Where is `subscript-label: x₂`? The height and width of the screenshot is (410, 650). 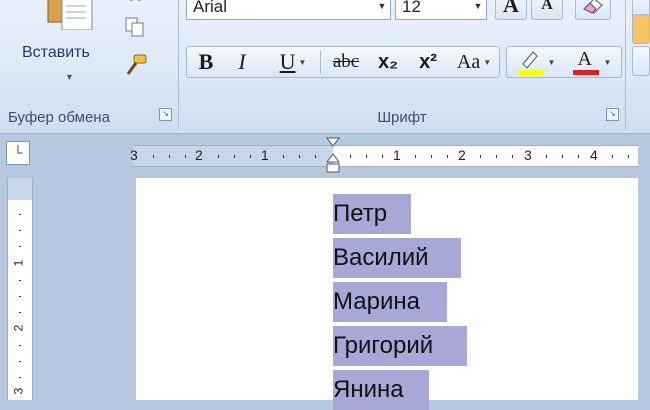
subscript-label: x₂ is located at coordinates (387, 61).